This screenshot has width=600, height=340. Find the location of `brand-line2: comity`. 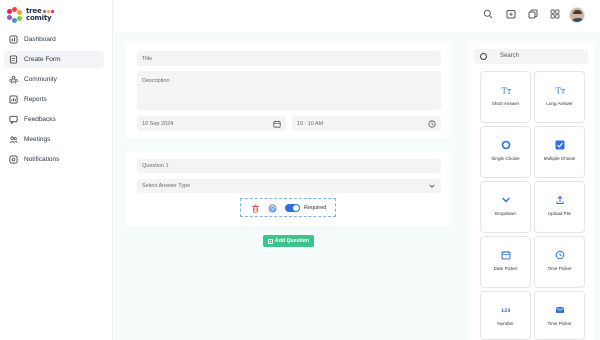

brand-line2: comity is located at coordinates (39, 18).